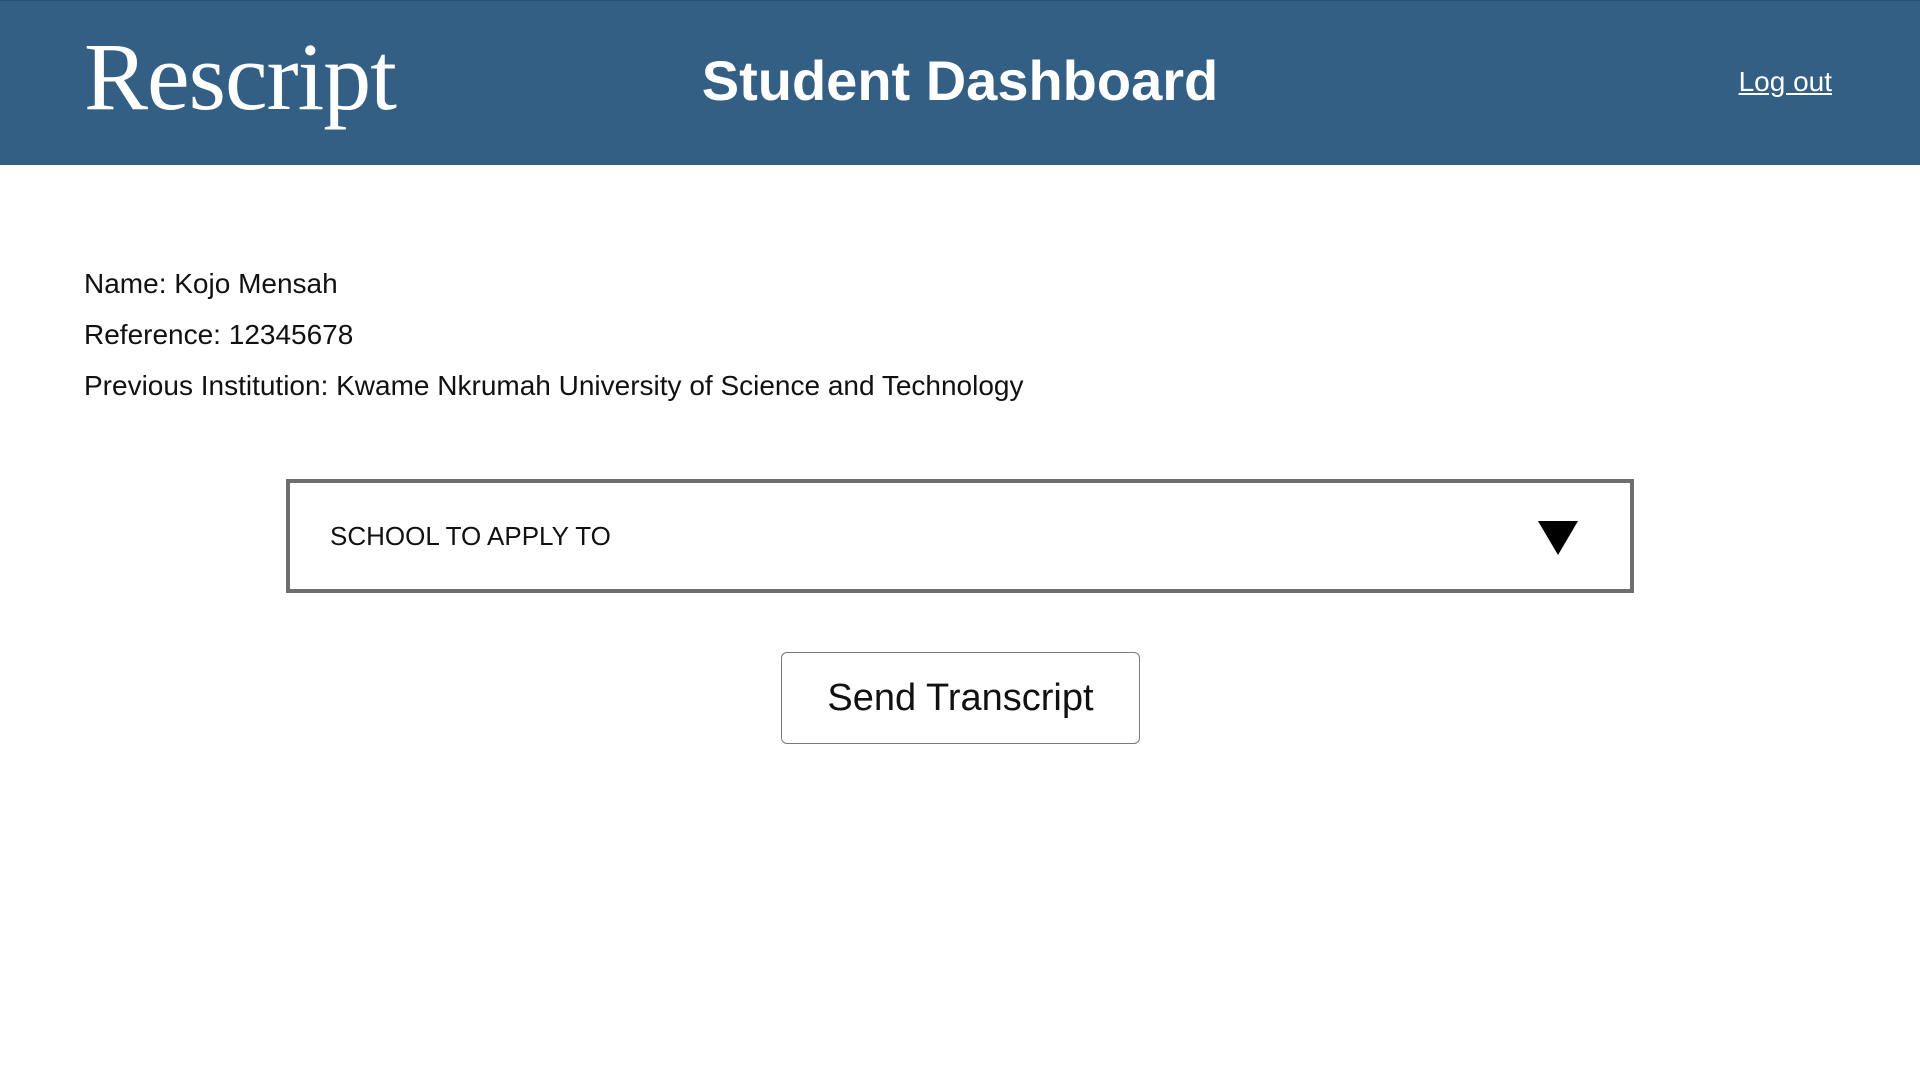  Describe the element at coordinates (1558, 538) in the screenshot. I see `chevron-down-icon` at that location.